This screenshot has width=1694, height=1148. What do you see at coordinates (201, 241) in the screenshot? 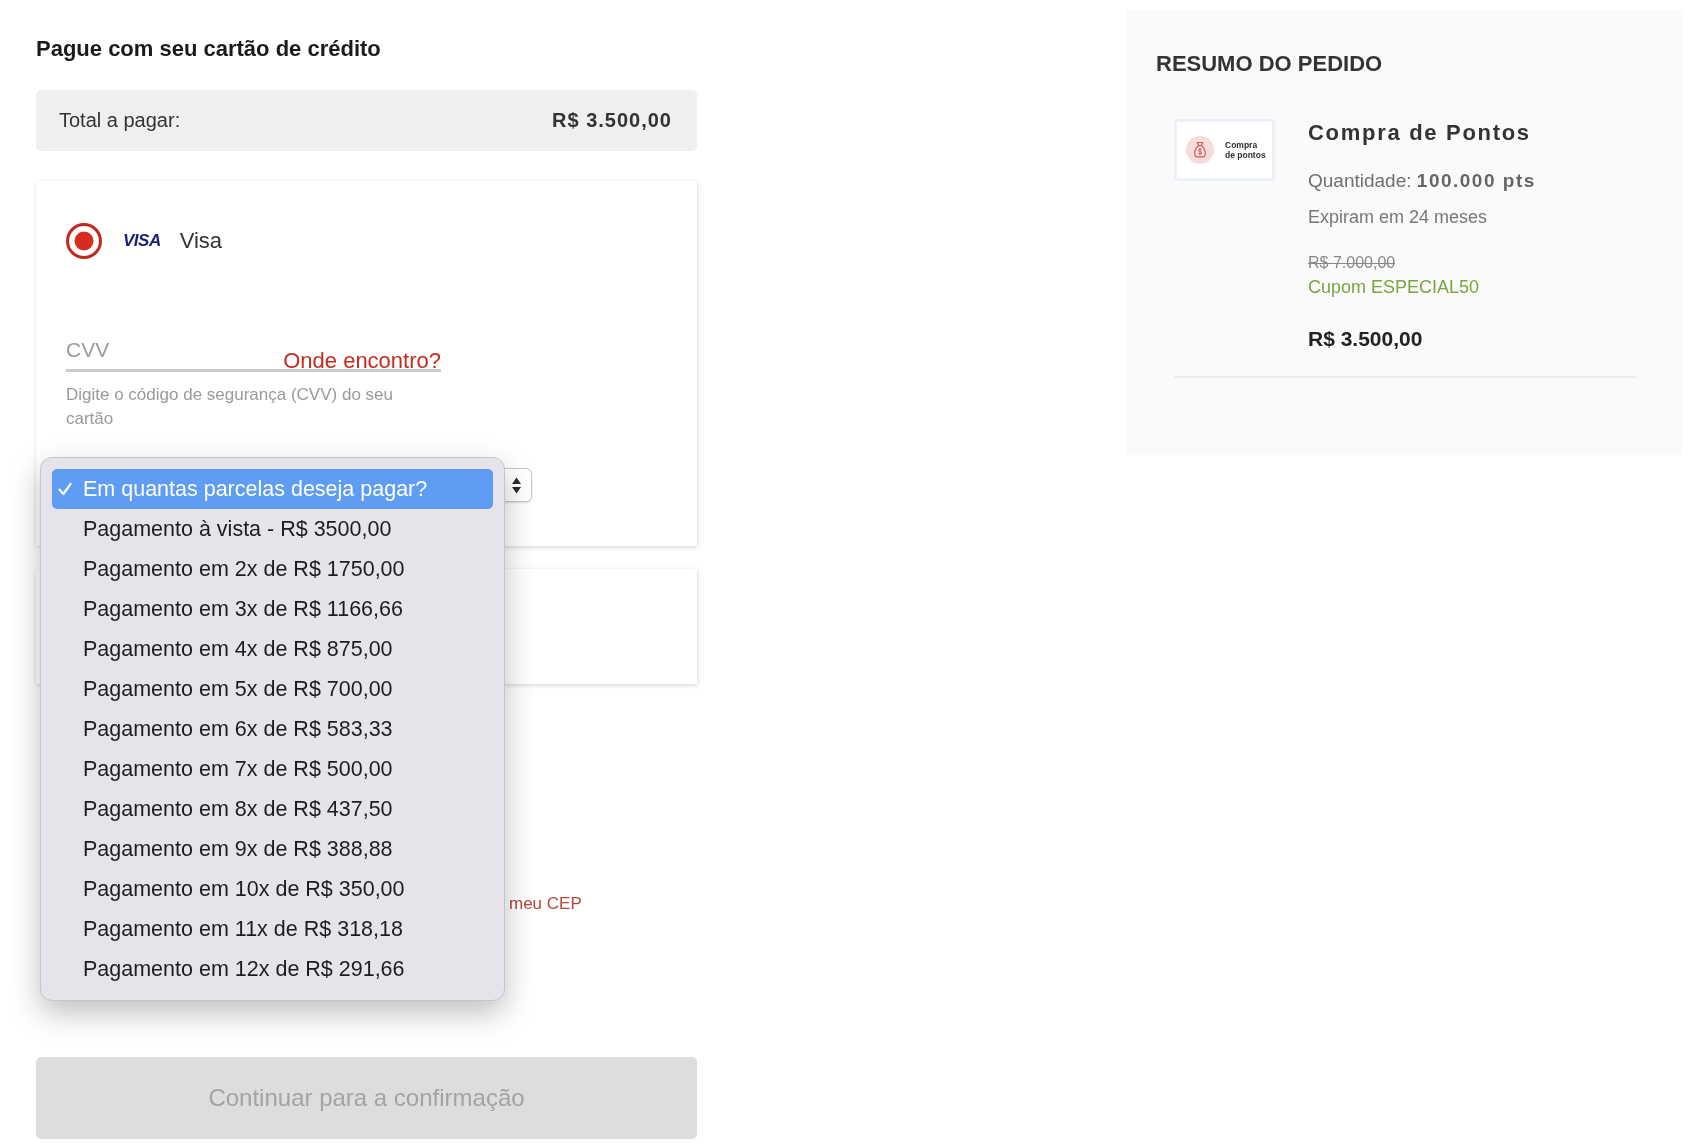
I see `card-name-label: Visa` at bounding box center [201, 241].